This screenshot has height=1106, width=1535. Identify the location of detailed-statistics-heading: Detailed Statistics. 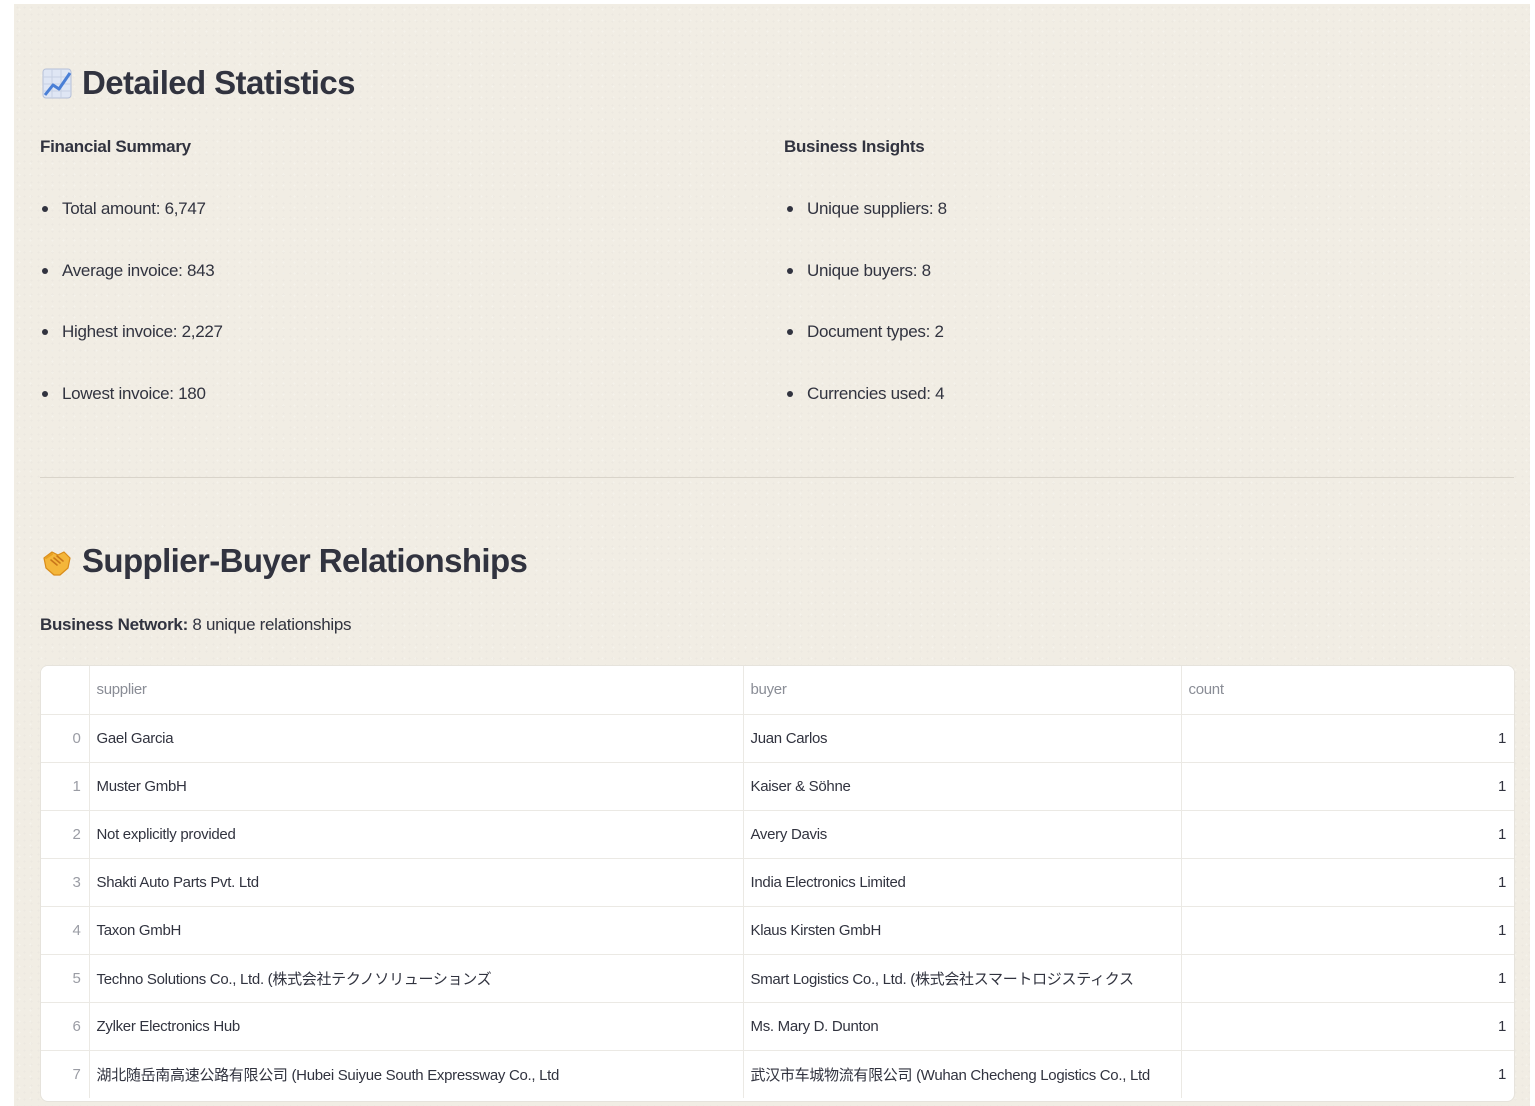
(198, 83).